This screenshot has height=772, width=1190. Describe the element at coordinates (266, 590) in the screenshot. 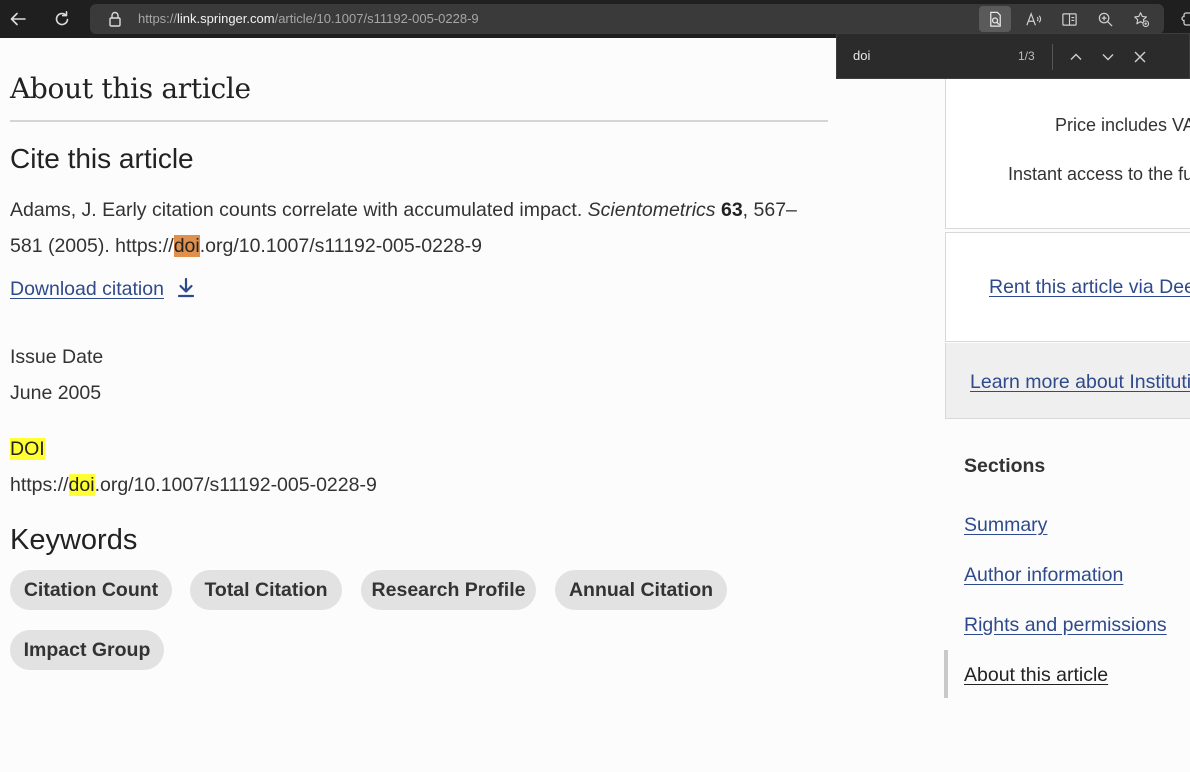

I see `keyword-chip: Total Citation` at that location.